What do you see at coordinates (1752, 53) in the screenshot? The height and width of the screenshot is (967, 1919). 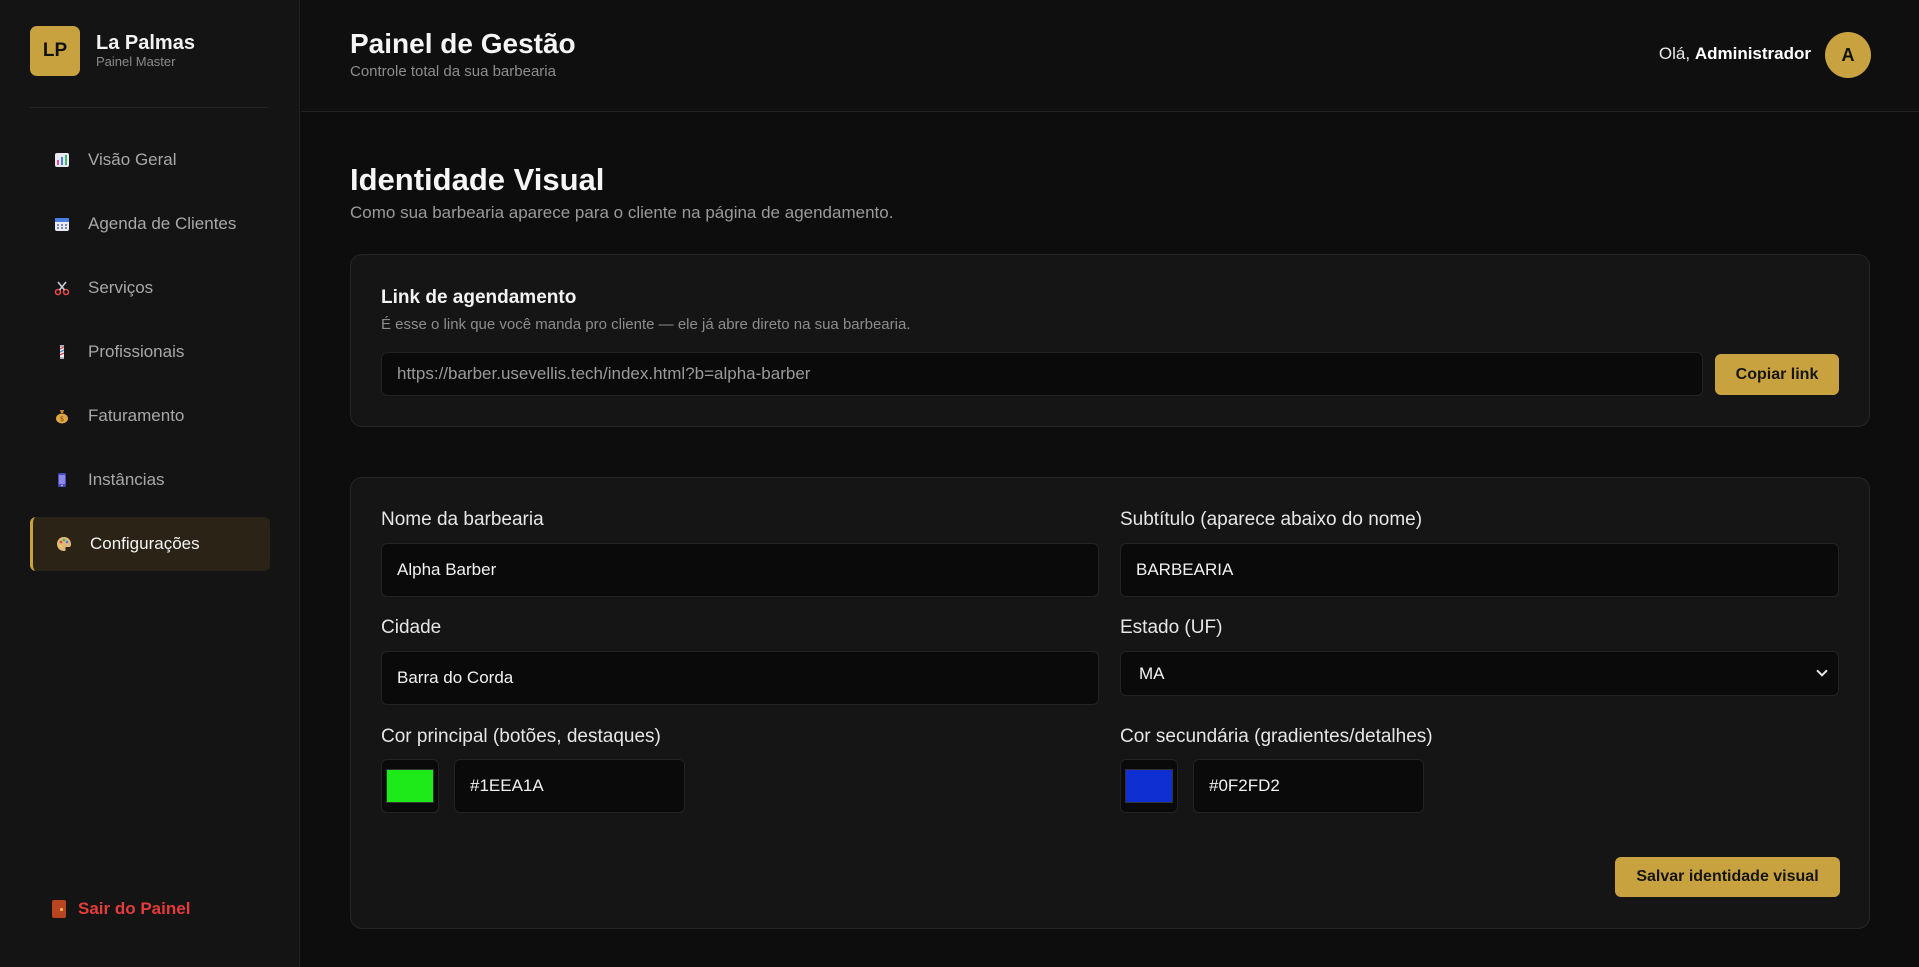 I see `user-name: Administrador` at bounding box center [1752, 53].